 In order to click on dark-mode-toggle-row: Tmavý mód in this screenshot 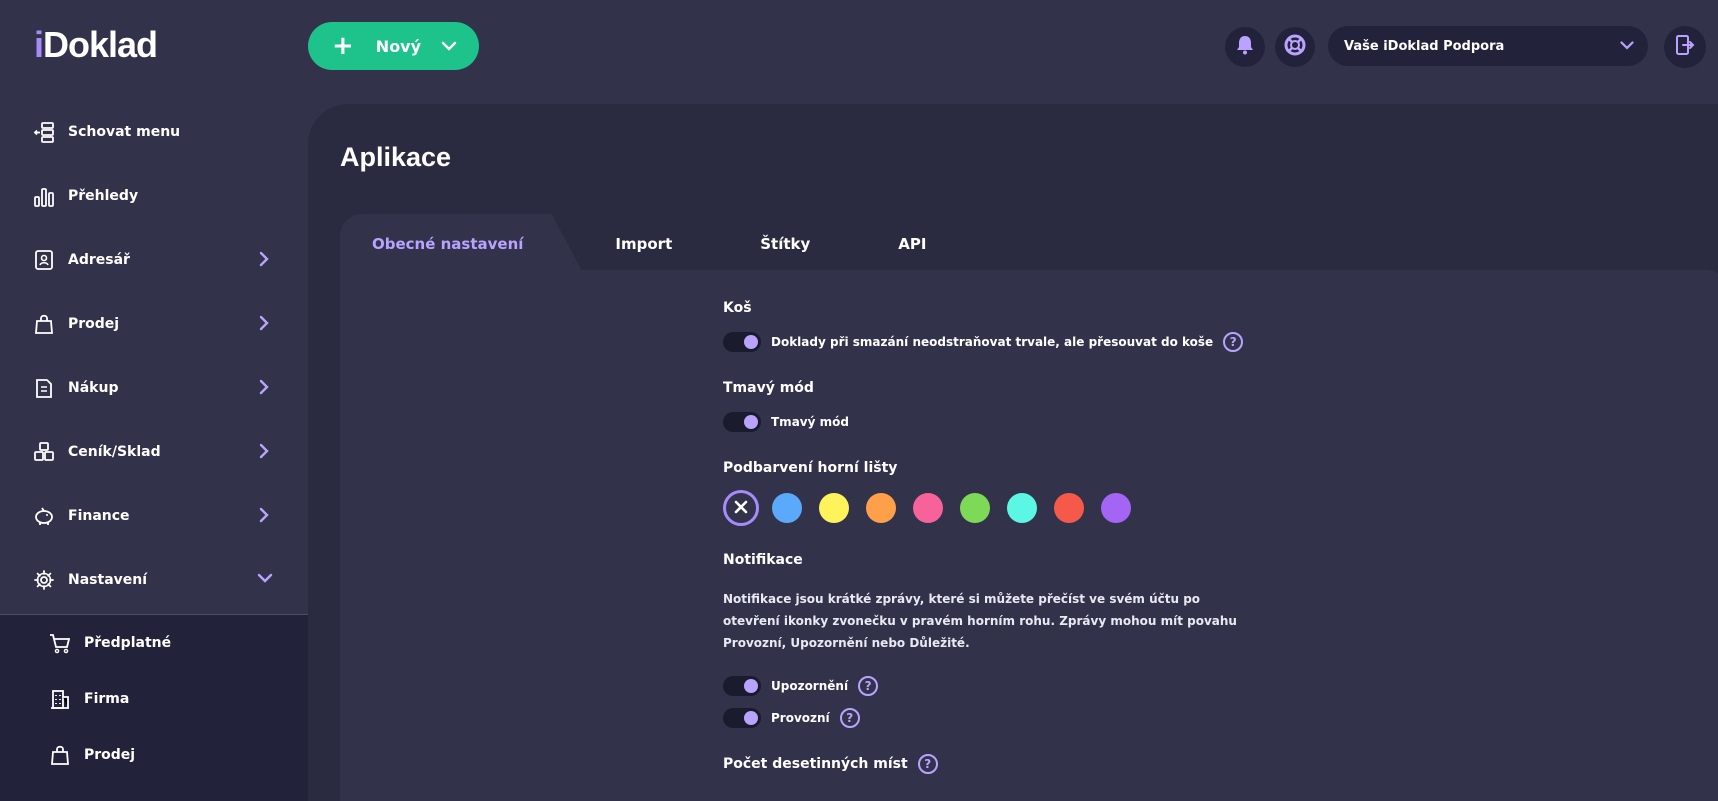, I will do `click(1003, 422)`.